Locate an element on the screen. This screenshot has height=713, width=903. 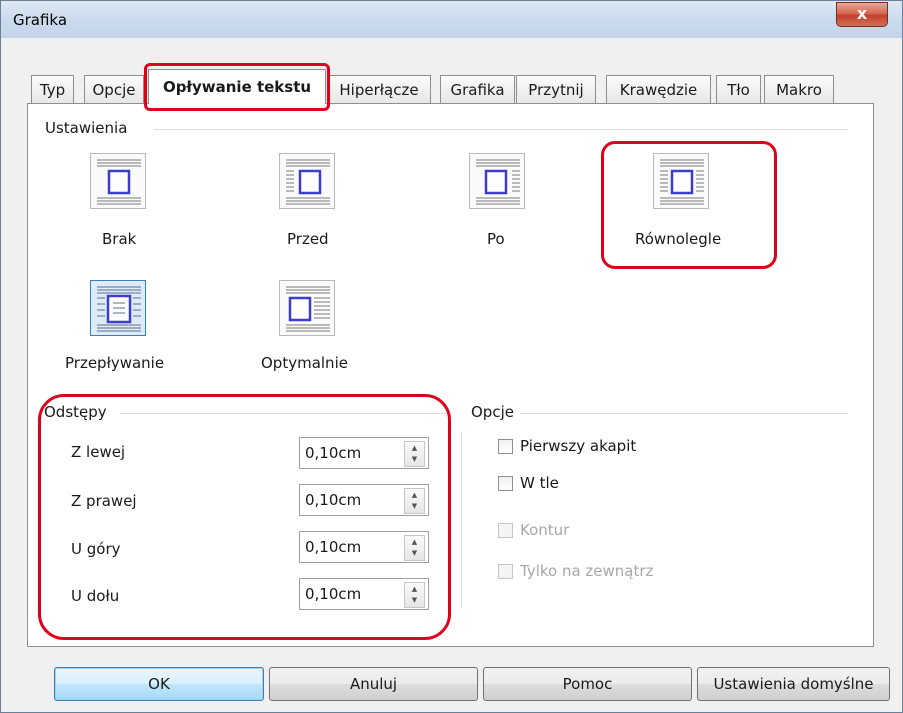
spacing-top-input: 0,10cm ▲ ▼ is located at coordinates (364, 547).